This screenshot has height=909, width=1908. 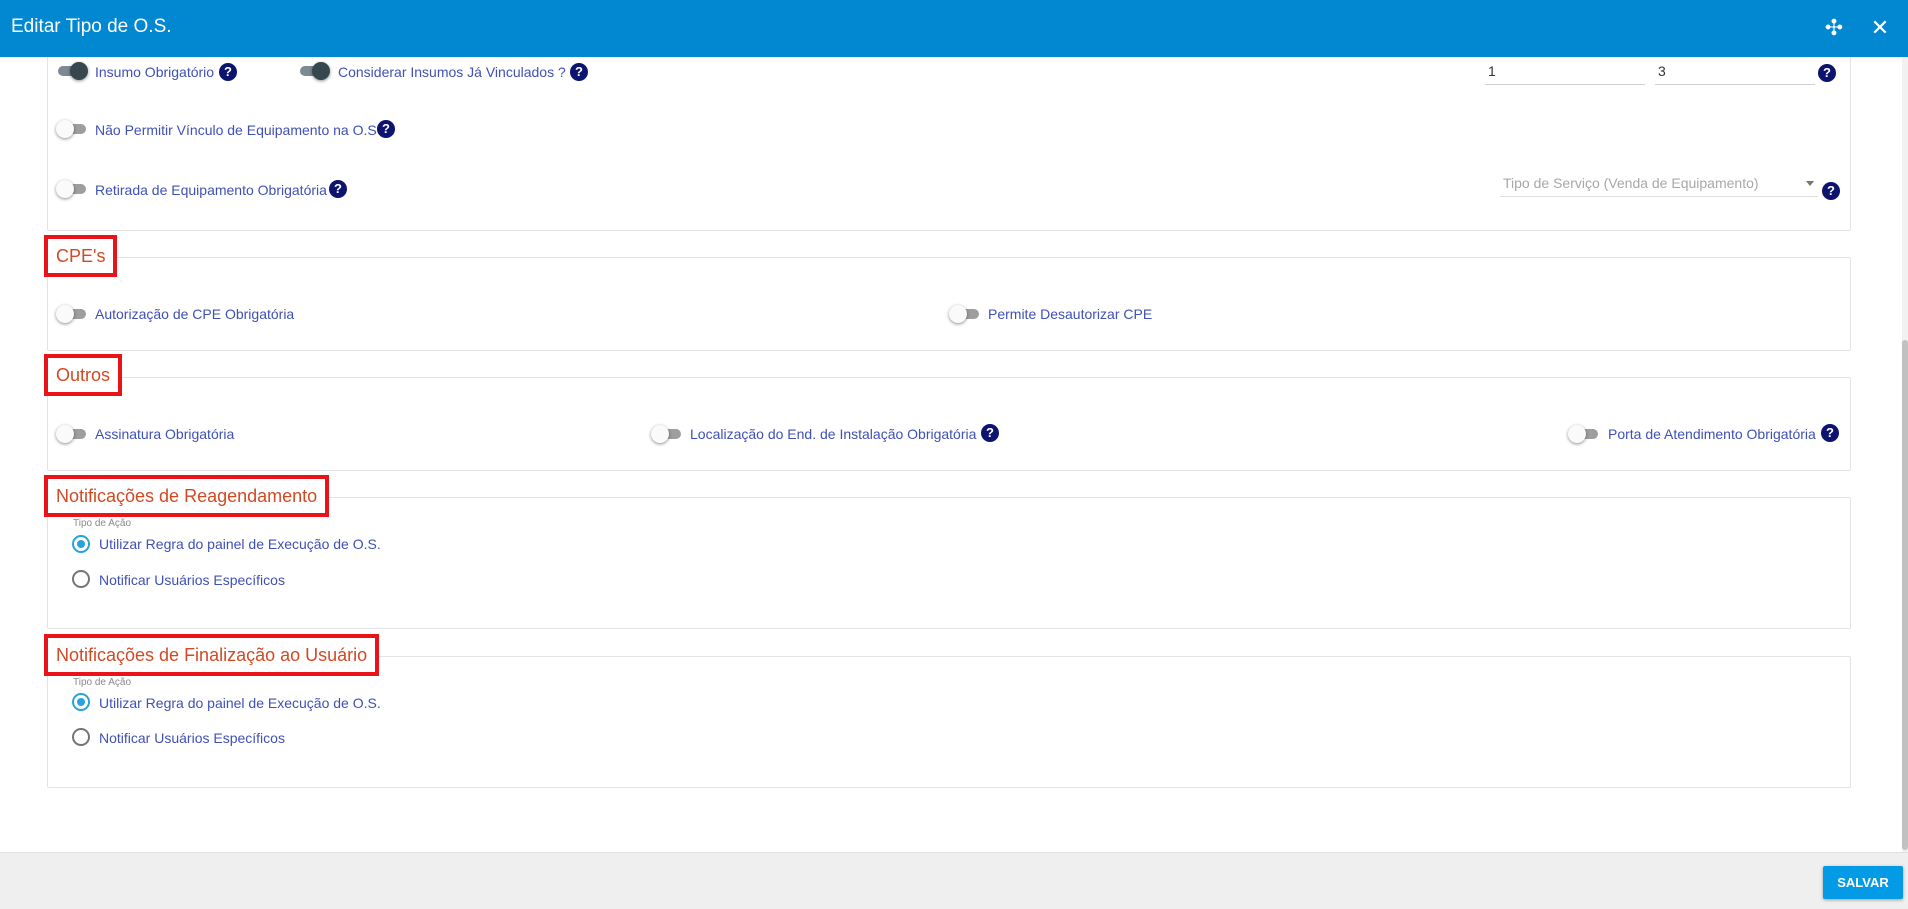 What do you see at coordinates (187, 496) in the screenshot?
I see `reagendamento-legend: Notificações de Reagendamento` at bounding box center [187, 496].